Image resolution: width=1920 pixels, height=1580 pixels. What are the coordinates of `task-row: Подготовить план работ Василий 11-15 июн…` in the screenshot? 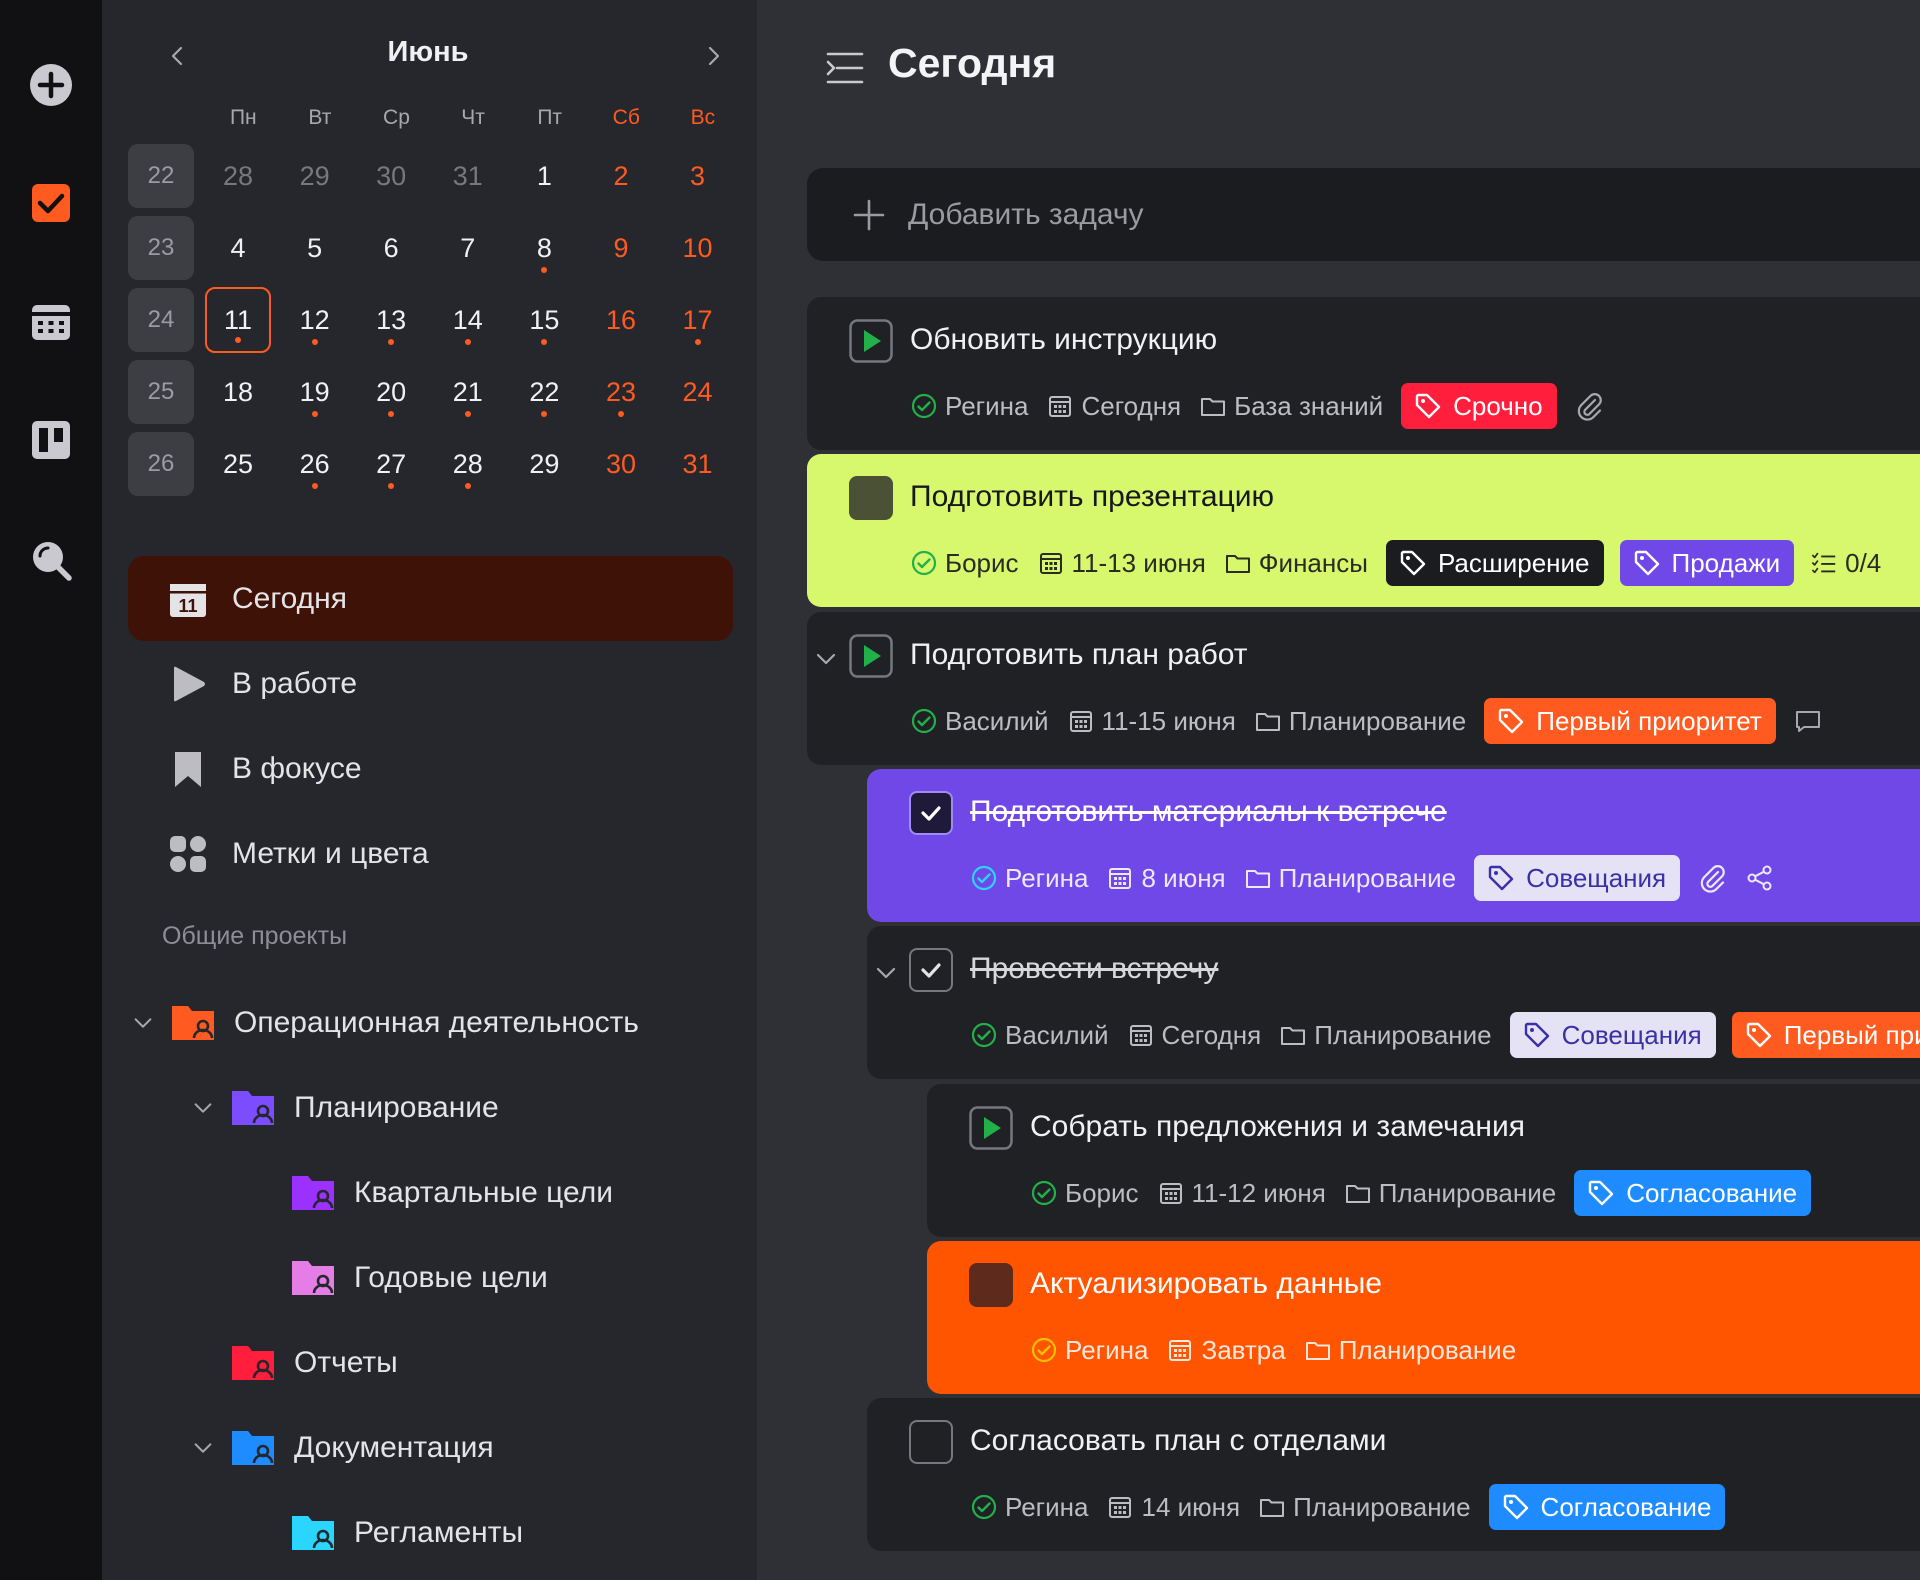 It's located at (1363, 688).